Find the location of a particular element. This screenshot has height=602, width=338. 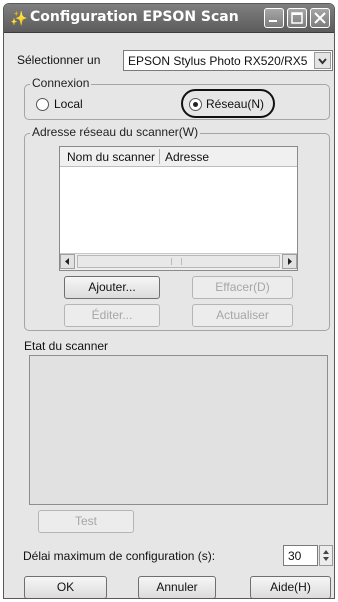

local-radio is located at coordinates (42, 104).